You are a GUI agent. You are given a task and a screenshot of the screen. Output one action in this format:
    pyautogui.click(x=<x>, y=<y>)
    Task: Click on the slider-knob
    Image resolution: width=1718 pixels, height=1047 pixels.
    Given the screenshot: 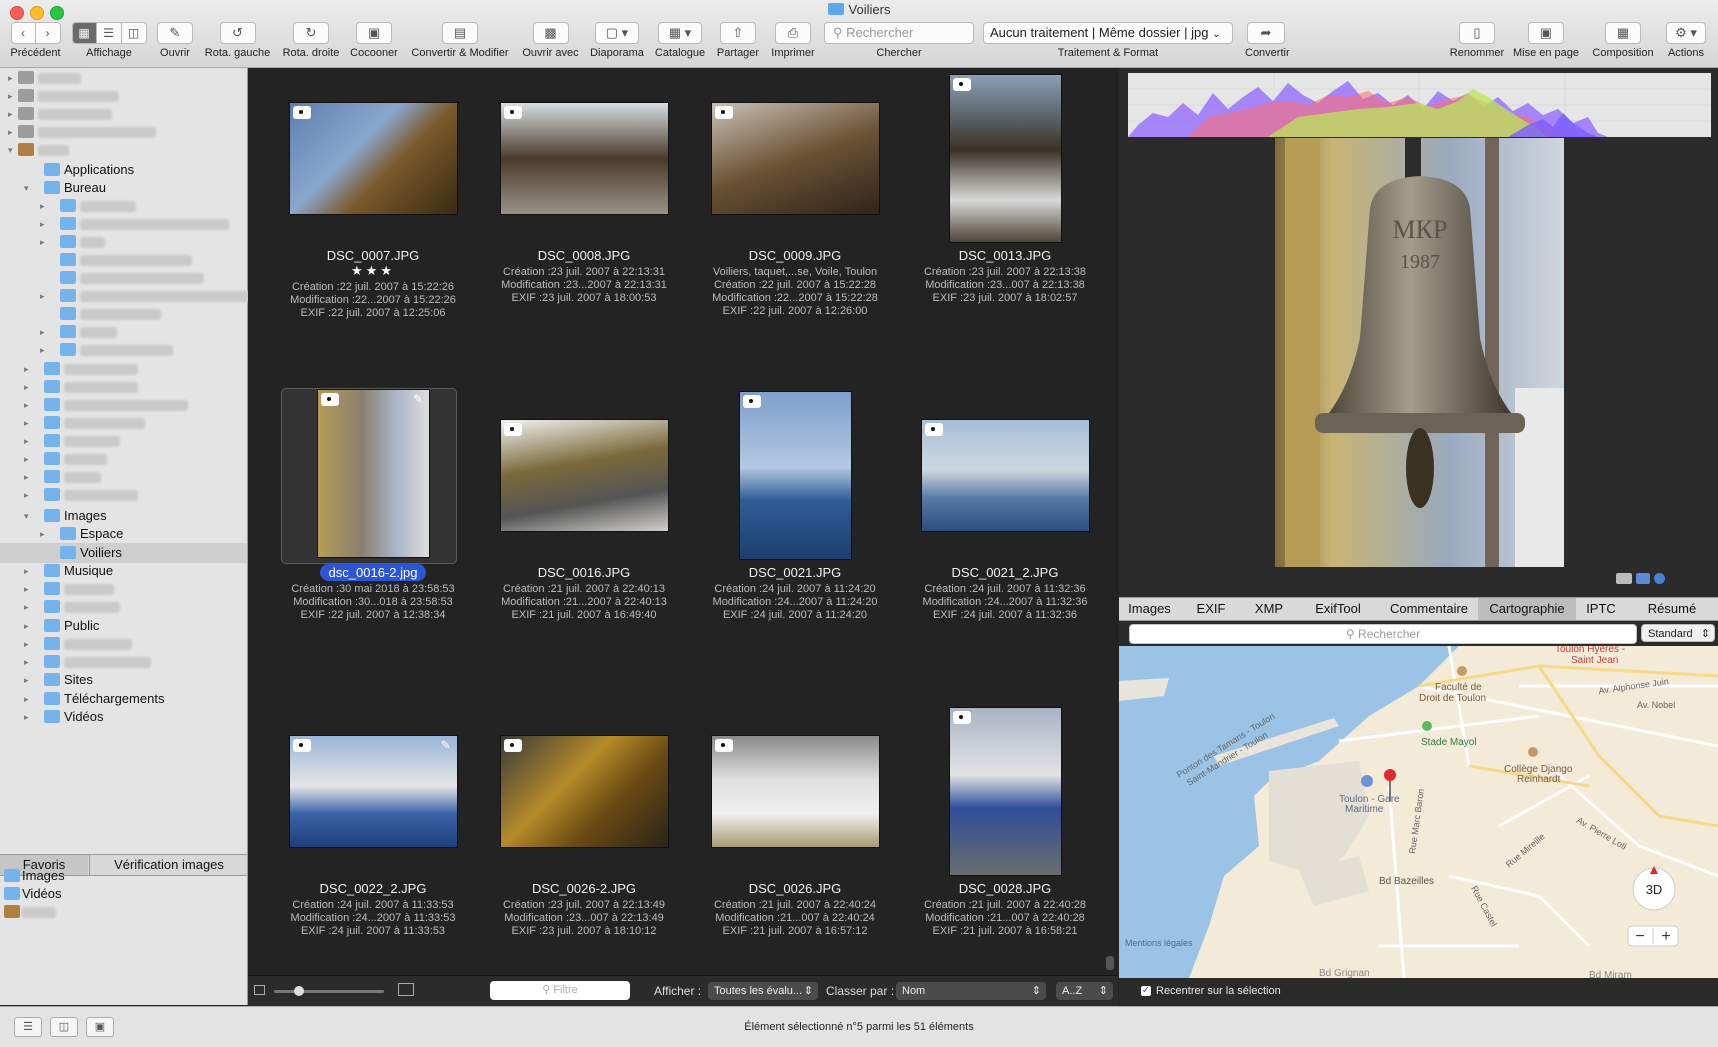 What is the action you would take?
    pyautogui.click(x=299, y=991)
    